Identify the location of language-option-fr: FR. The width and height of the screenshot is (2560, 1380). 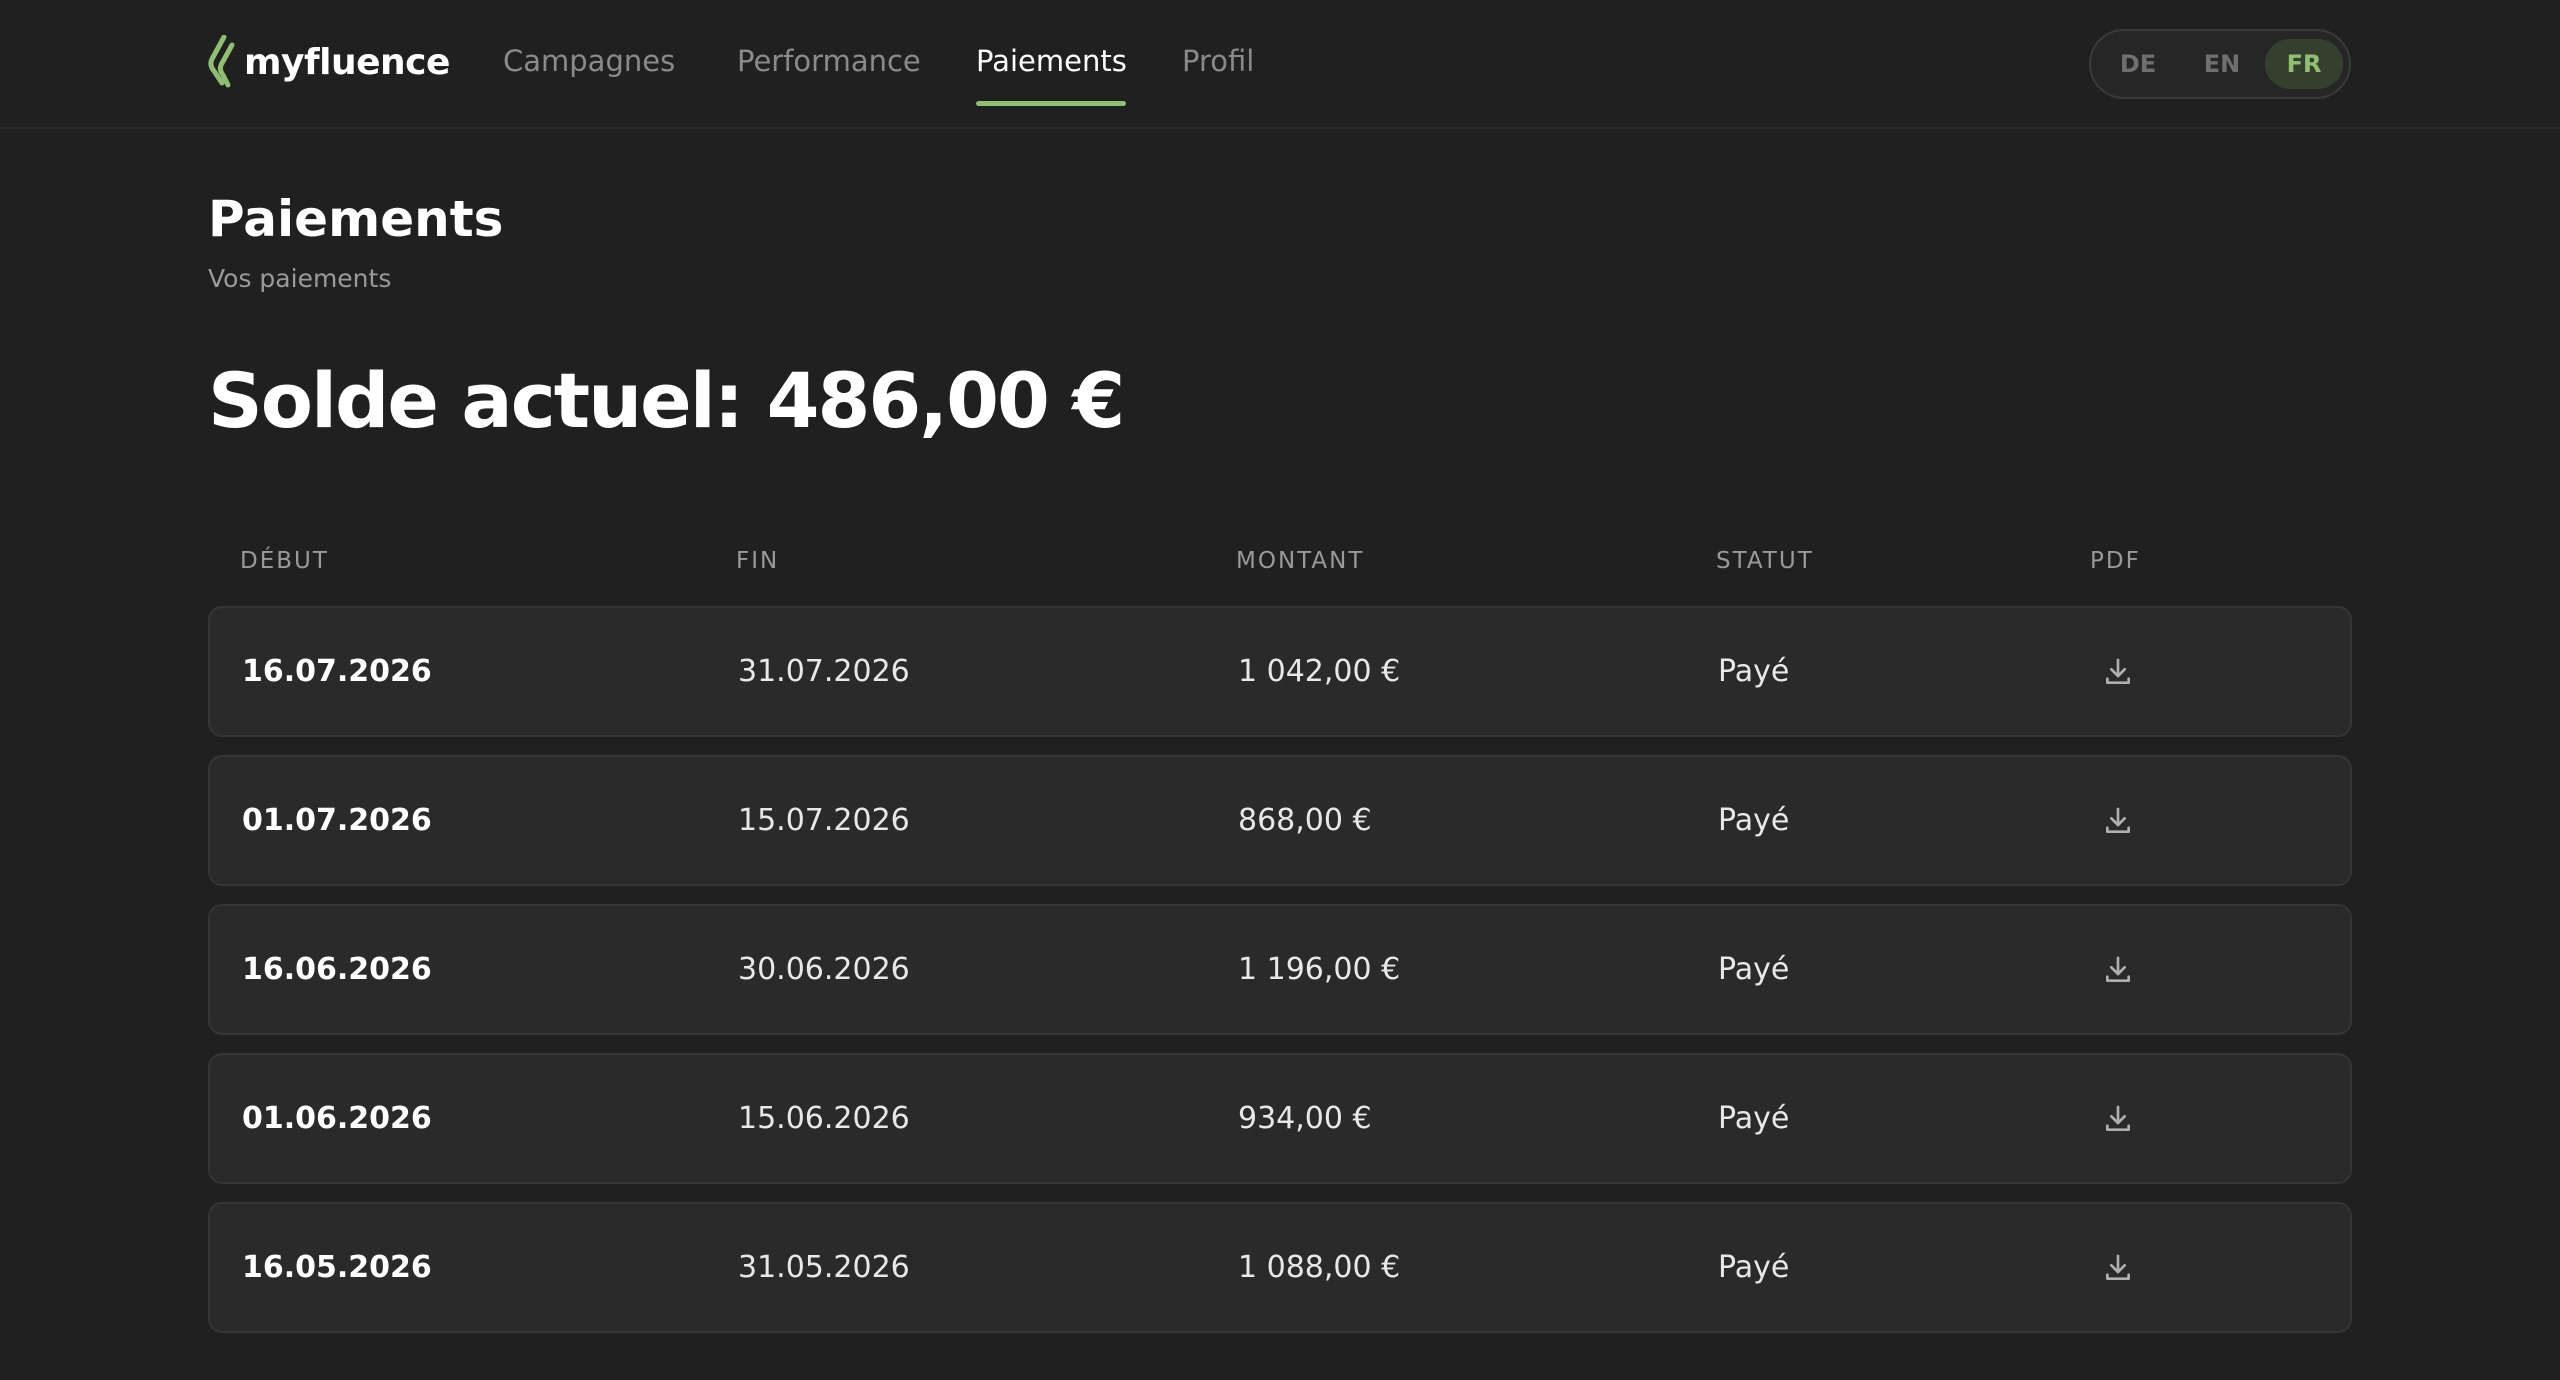
(2304, 64).